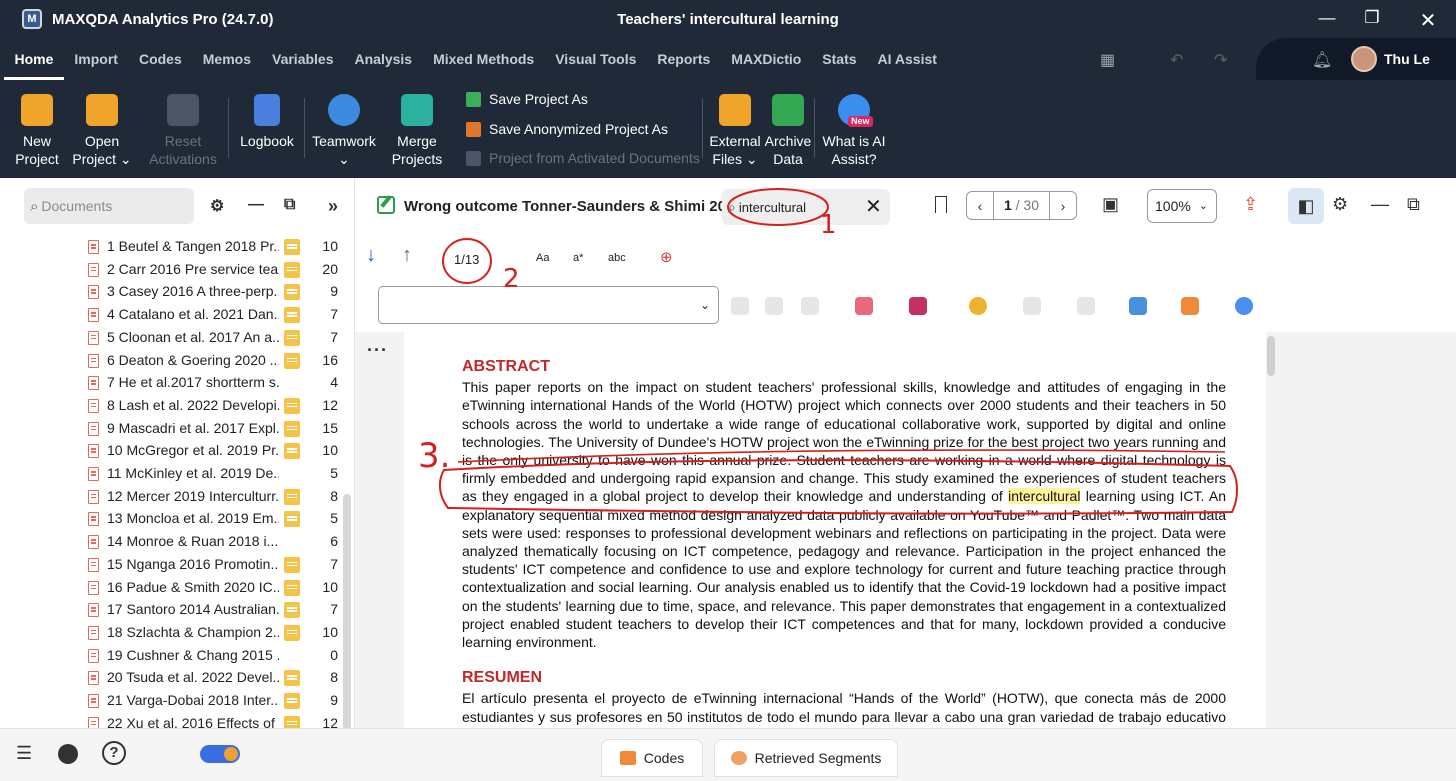 The height and width of the screenshot is (781, 1456). I want to click on gear-icon: ⚙, so click(1340, 204).